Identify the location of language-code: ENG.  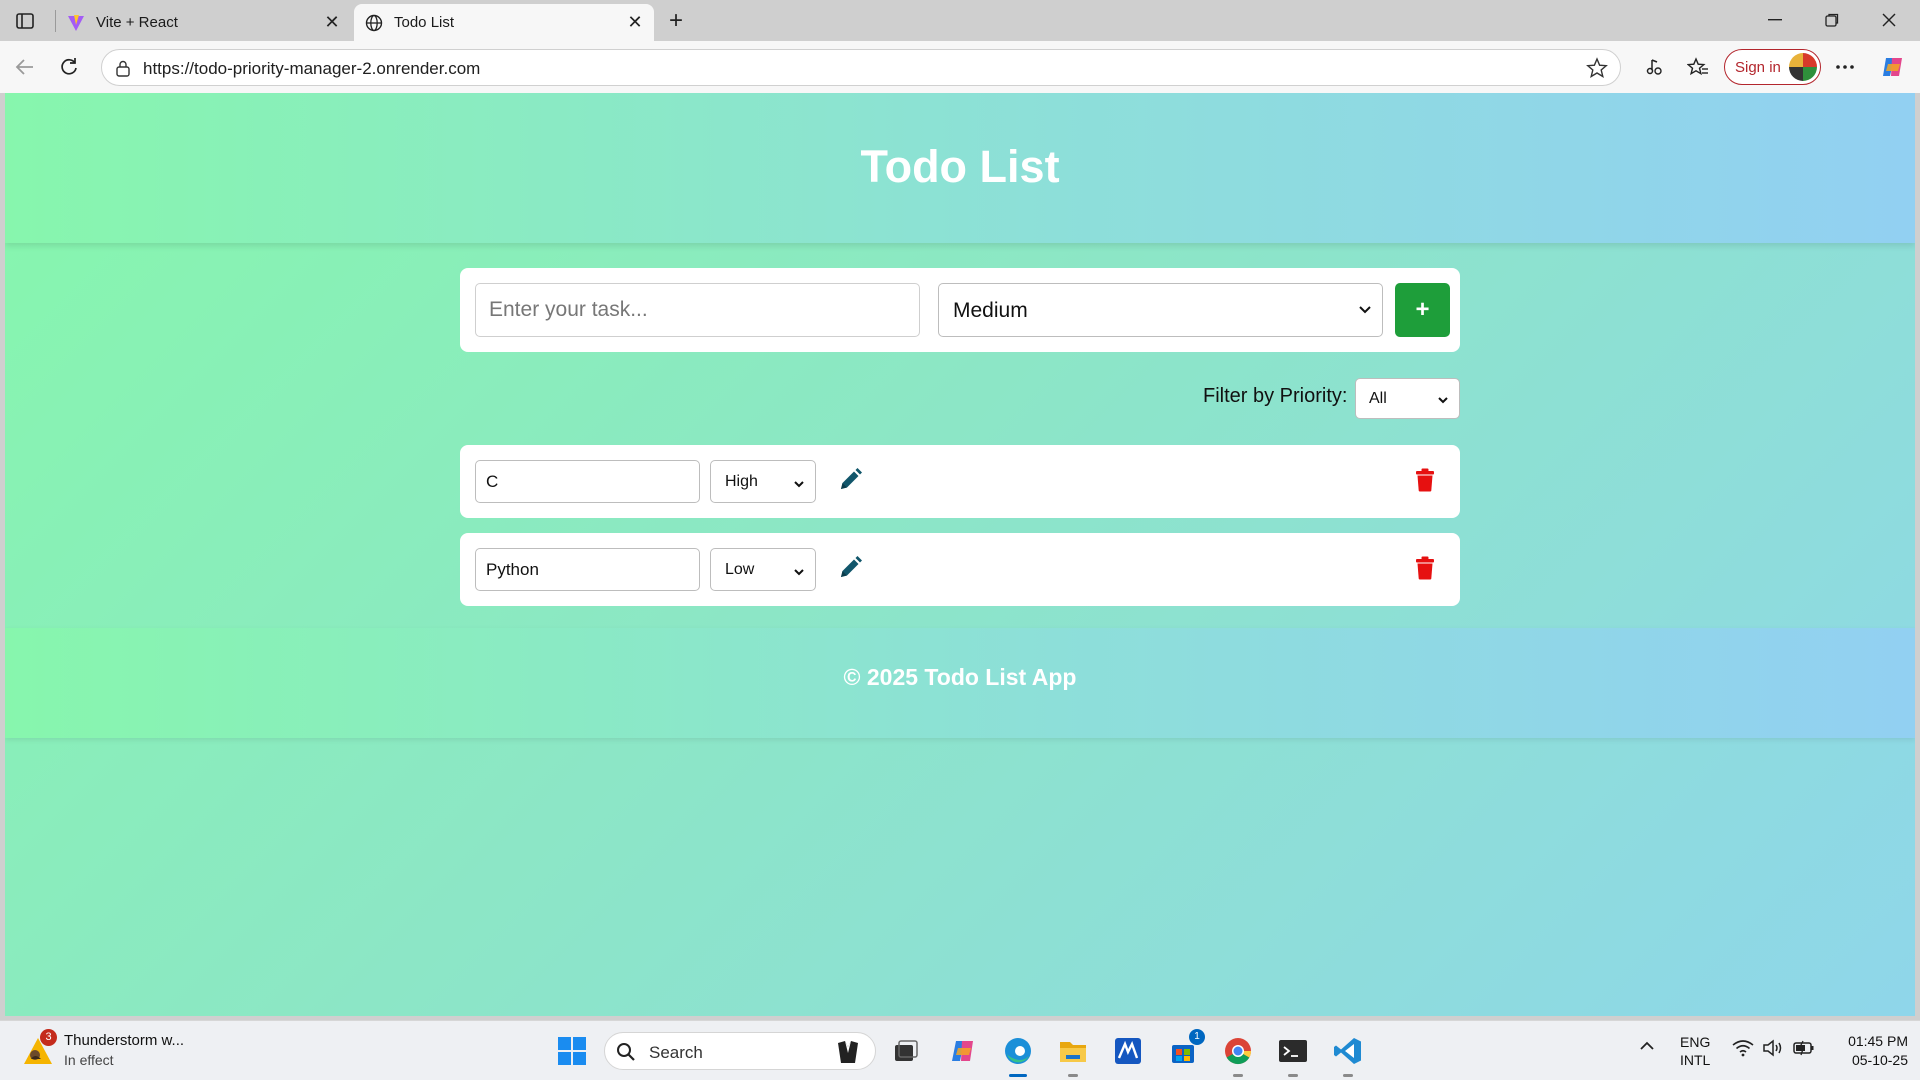
(1695, 1042).